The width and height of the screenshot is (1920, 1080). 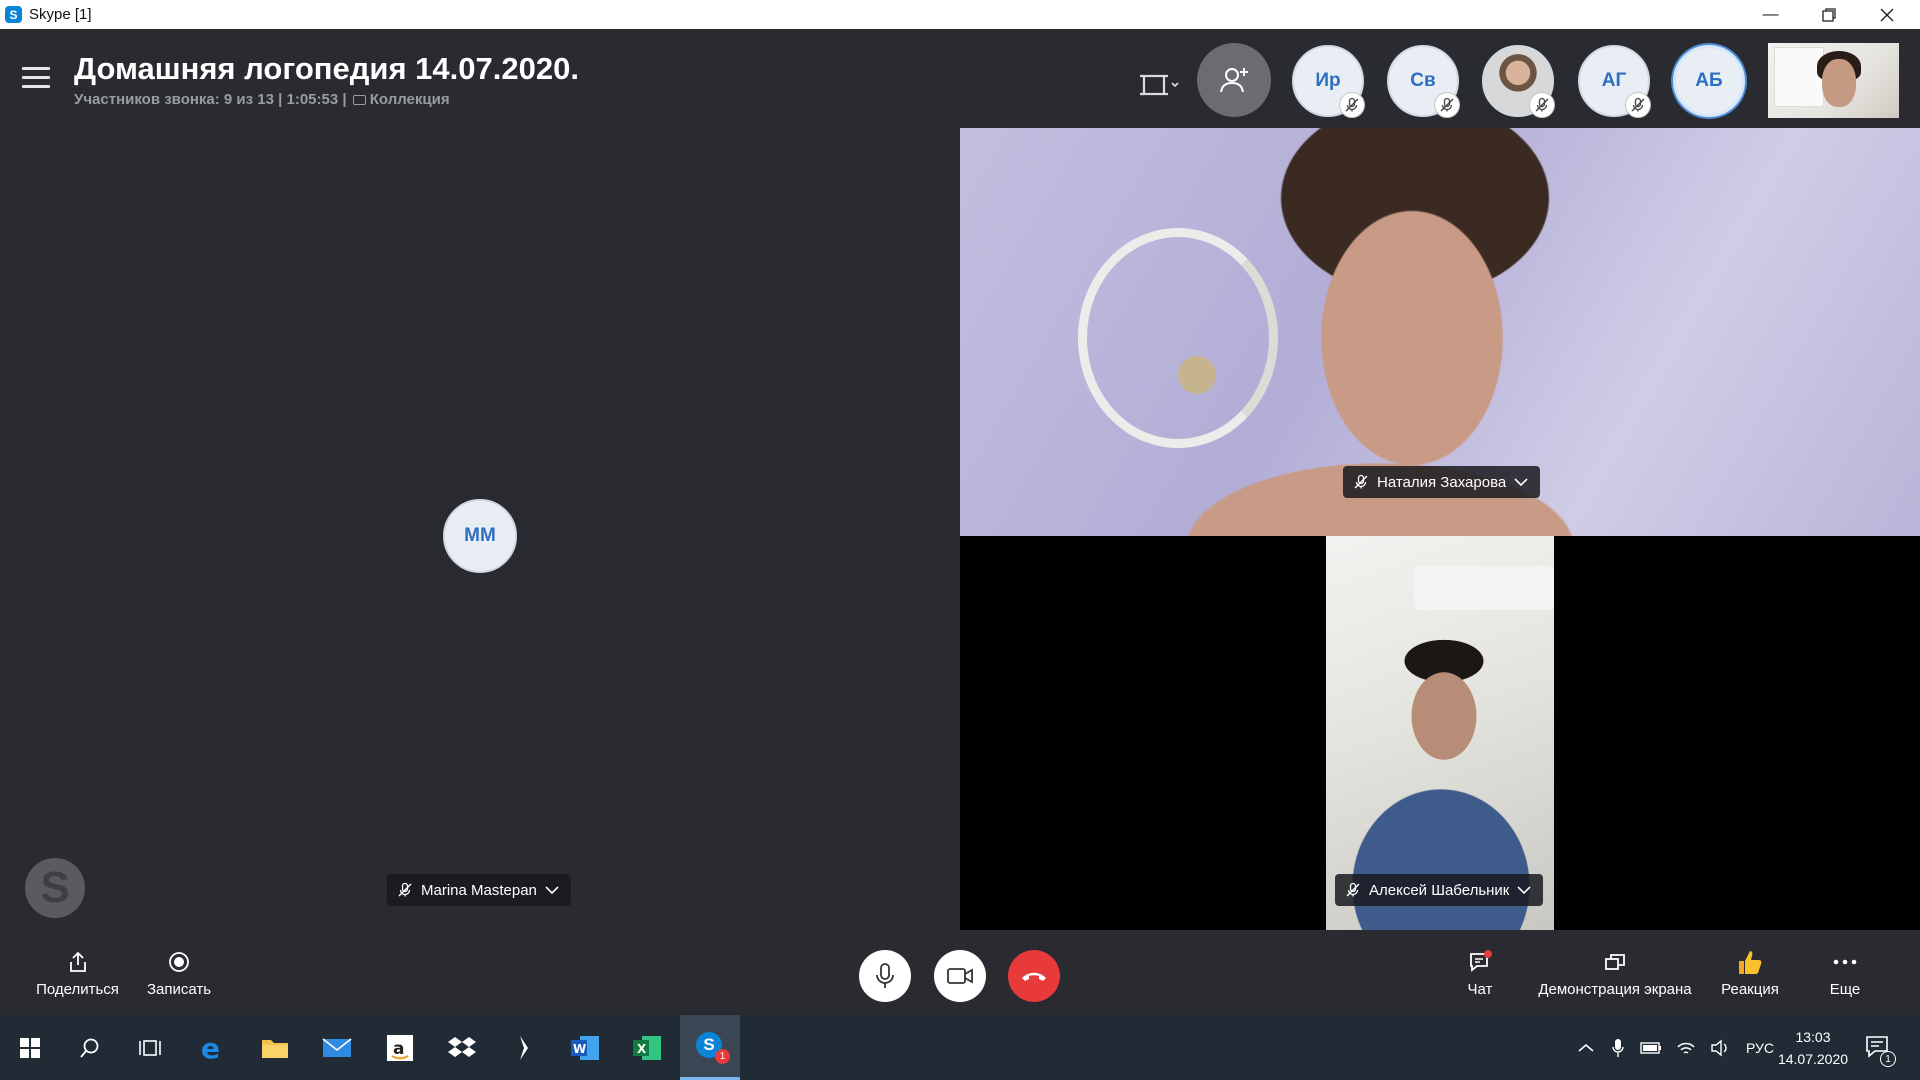 I want to click on participant-name: Наталия Захарова, so click(x=1442, y=482).